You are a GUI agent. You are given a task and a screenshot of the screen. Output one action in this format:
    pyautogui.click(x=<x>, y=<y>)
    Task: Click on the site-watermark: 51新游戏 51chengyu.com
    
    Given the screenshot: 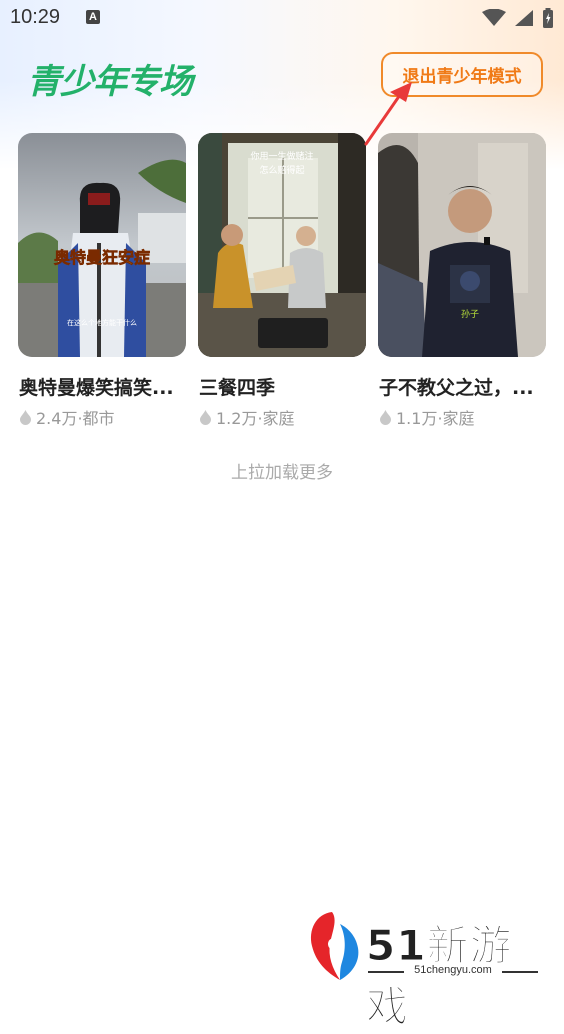 What is the action you would take?
    pyautogui.click(x=426, y=971)
    